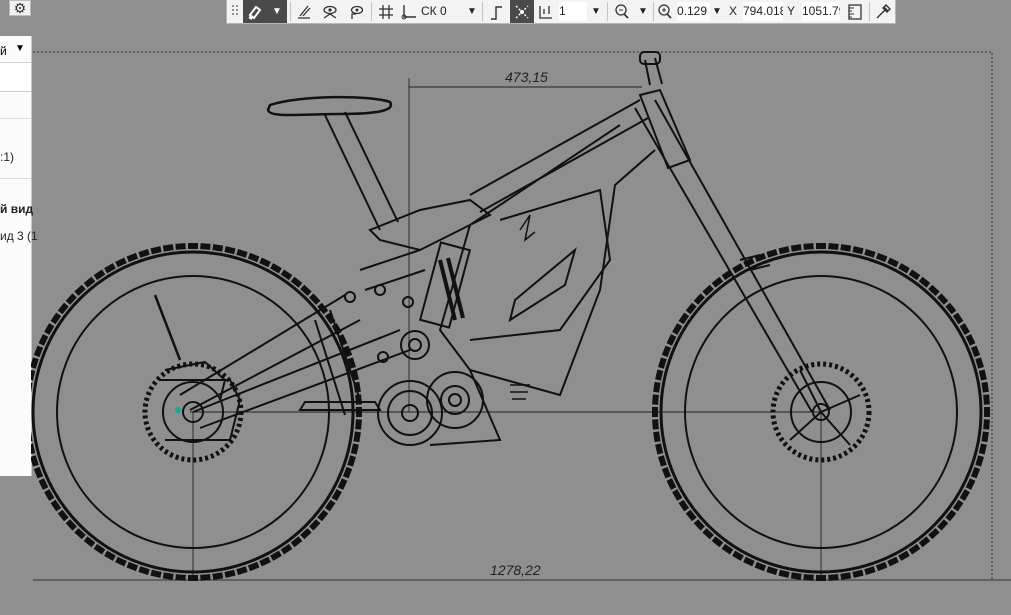 The height and width of the screenshot is (615, 1011). I want to click on dimension-top-text: 473,15, so click(526, 77).